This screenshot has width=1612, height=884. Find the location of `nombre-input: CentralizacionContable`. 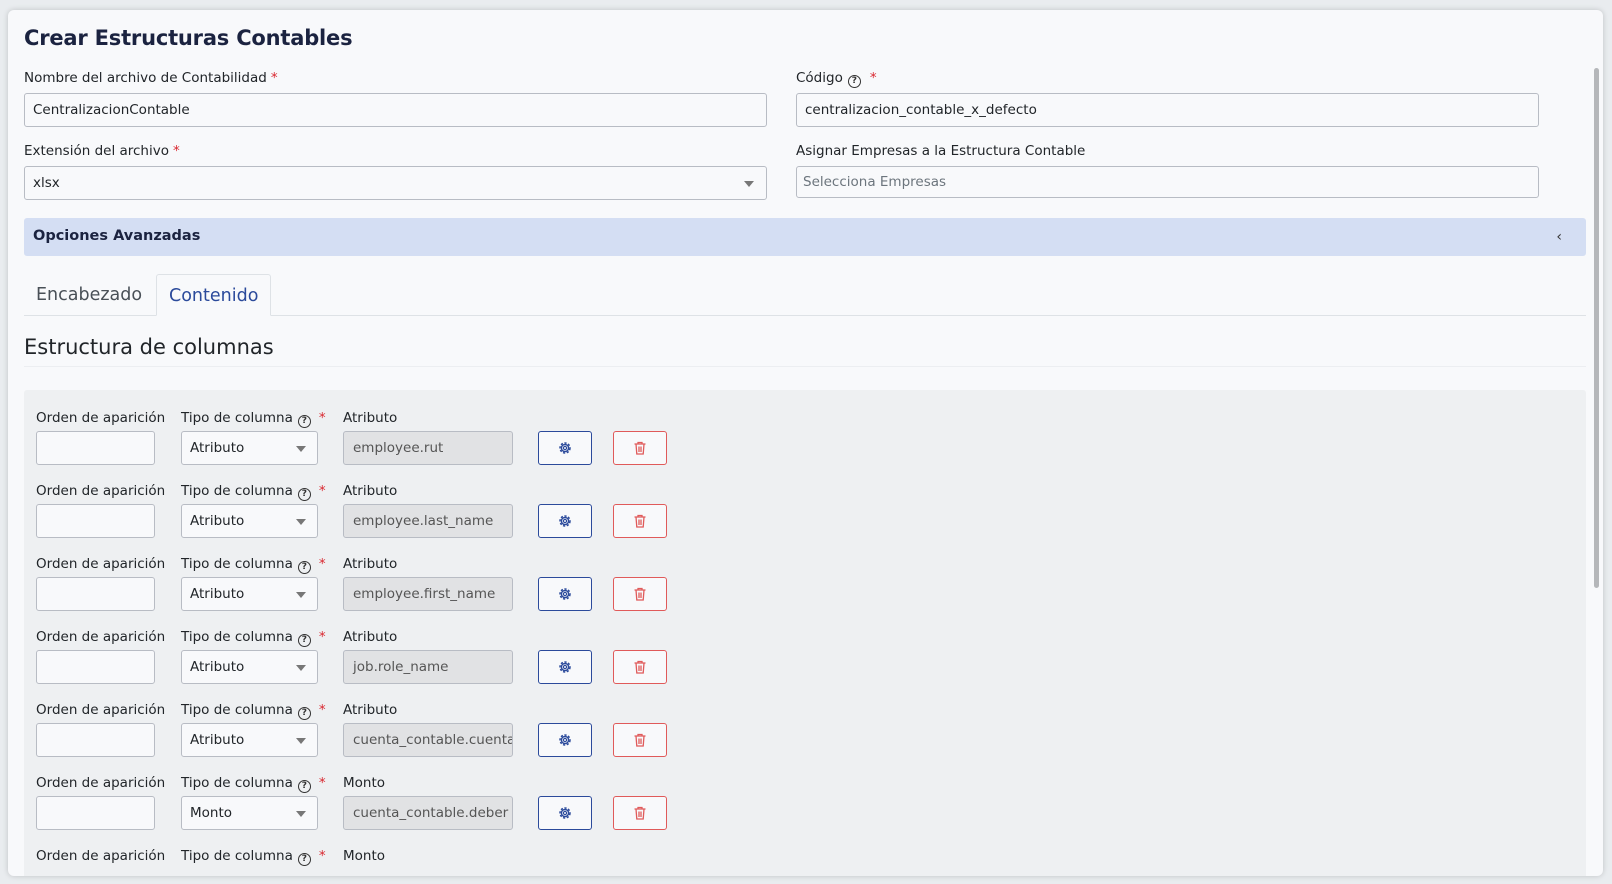

nombre-input: CentralizacionContable is located at coordinates (395, 110).